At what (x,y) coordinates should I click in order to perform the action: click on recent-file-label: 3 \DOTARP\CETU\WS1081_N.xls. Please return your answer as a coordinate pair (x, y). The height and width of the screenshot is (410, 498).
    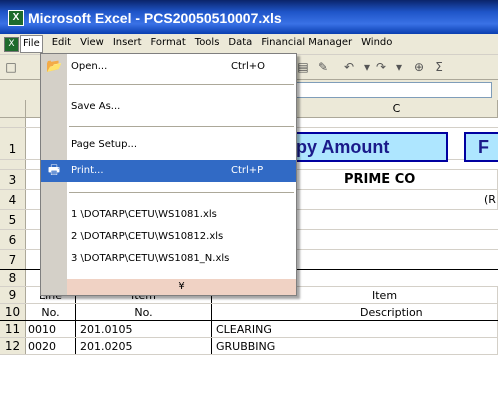
    Looking at the image, I should click on (150, 258).